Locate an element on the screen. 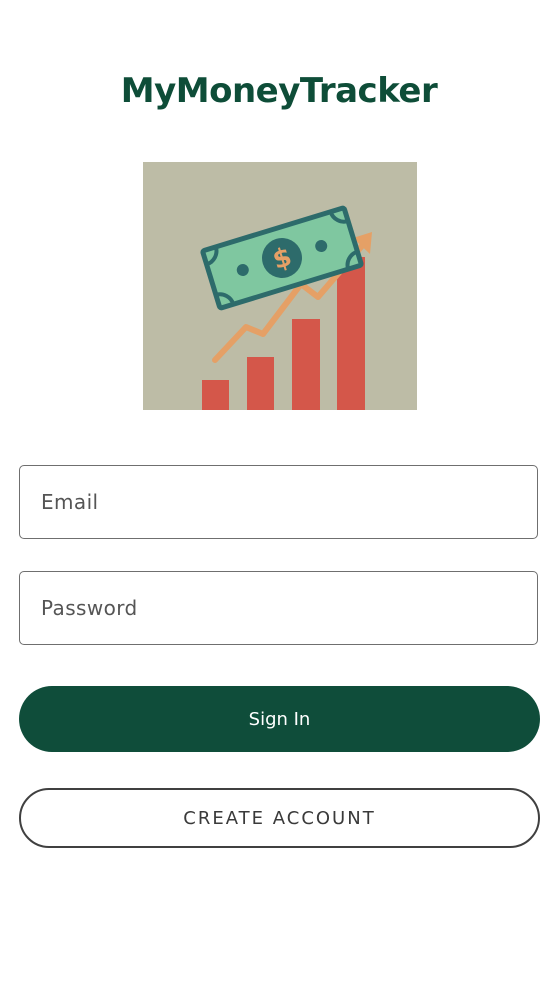  hero-image: $ is located at coordinates (280, 286).